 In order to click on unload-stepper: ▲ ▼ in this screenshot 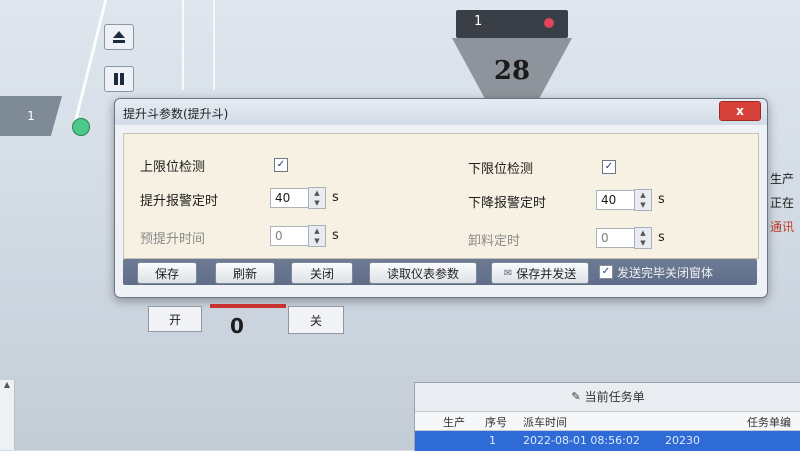, I will do `click(643, 238)`.